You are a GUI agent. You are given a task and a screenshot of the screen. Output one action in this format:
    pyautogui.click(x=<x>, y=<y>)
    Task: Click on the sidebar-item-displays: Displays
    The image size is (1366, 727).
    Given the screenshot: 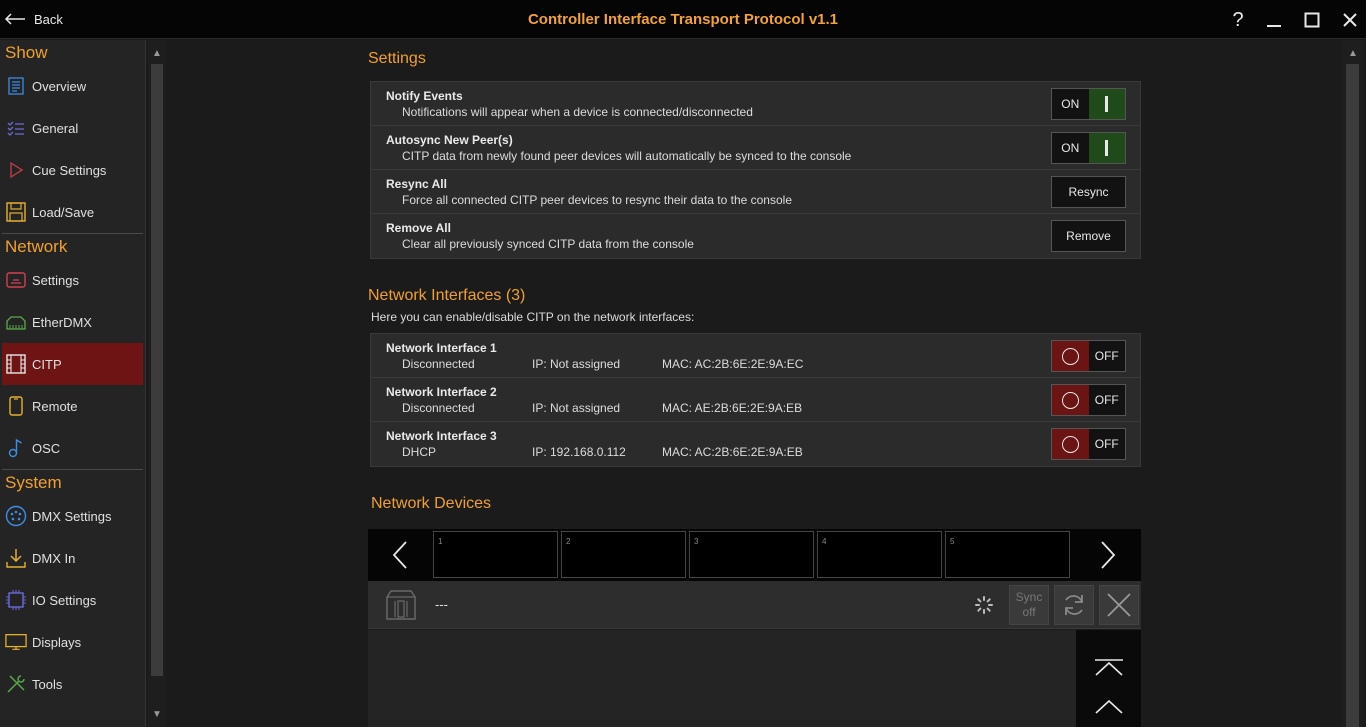 What is the action you would take?
    pyautogui.click(x=72, y=642)
    